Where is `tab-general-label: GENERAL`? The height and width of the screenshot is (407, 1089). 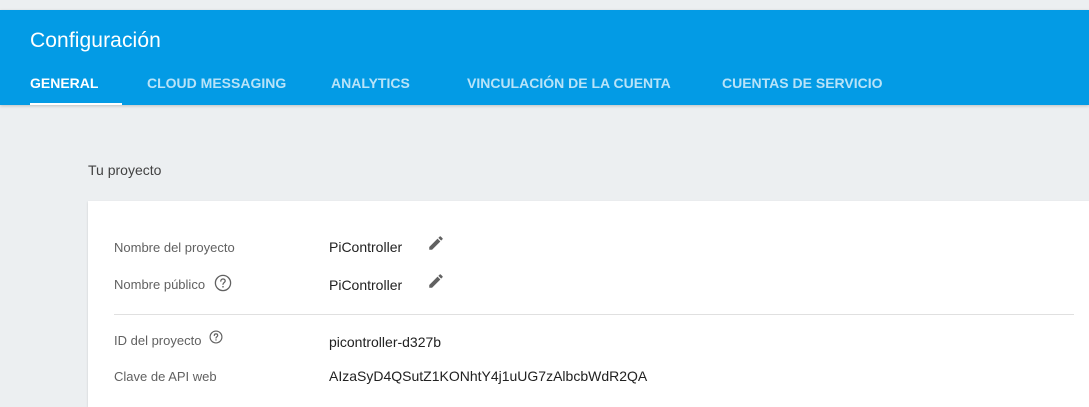
tab-general-label: GENERAL is located at coordinates (64, 83).